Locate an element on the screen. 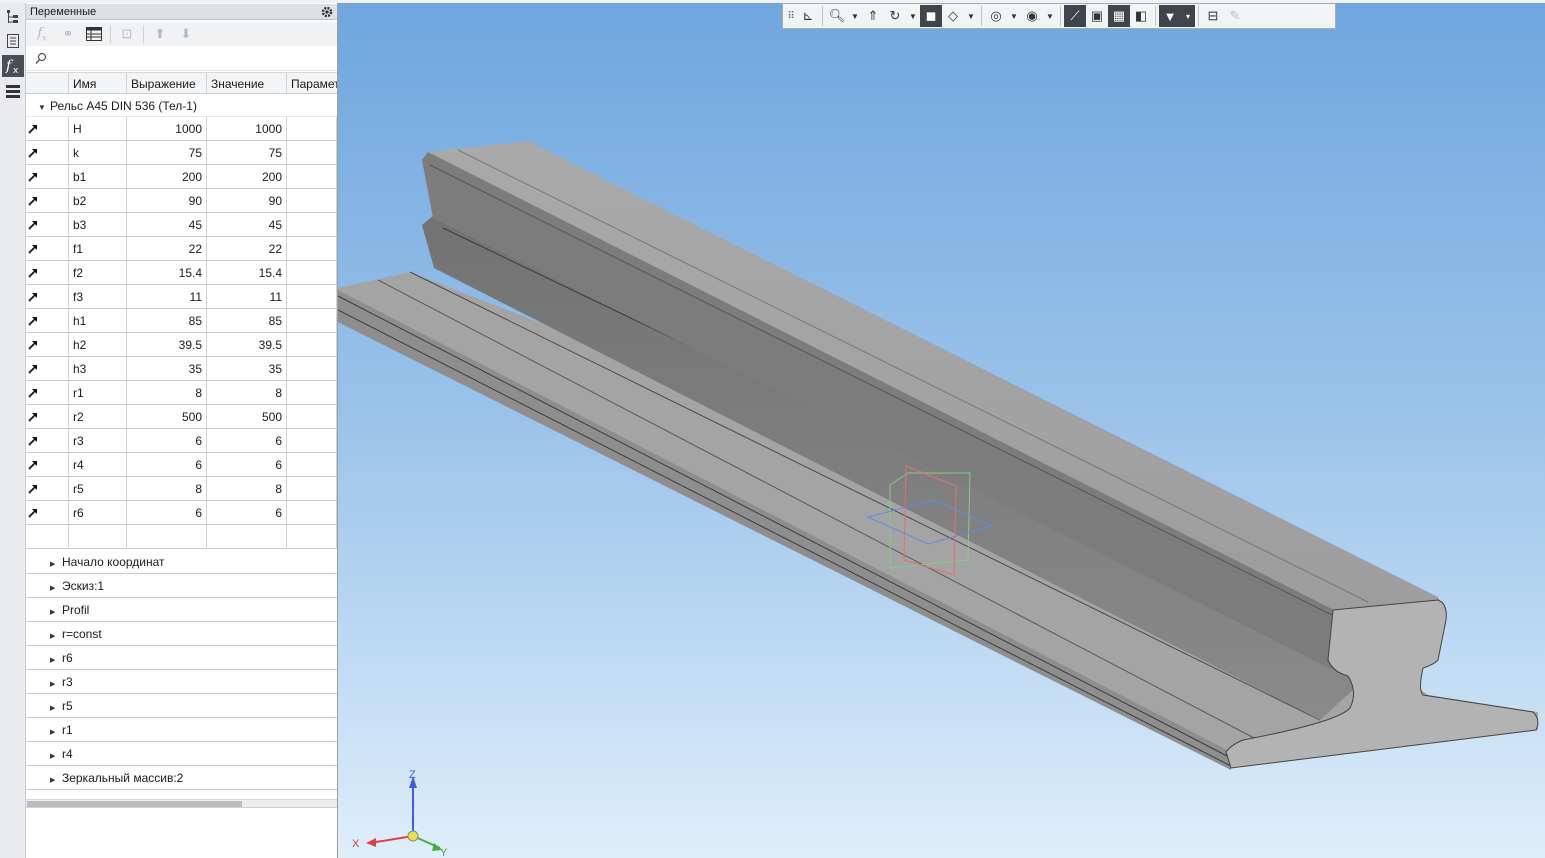  shaded-cube-icon: ◼ is located at coordinates (931, 16).